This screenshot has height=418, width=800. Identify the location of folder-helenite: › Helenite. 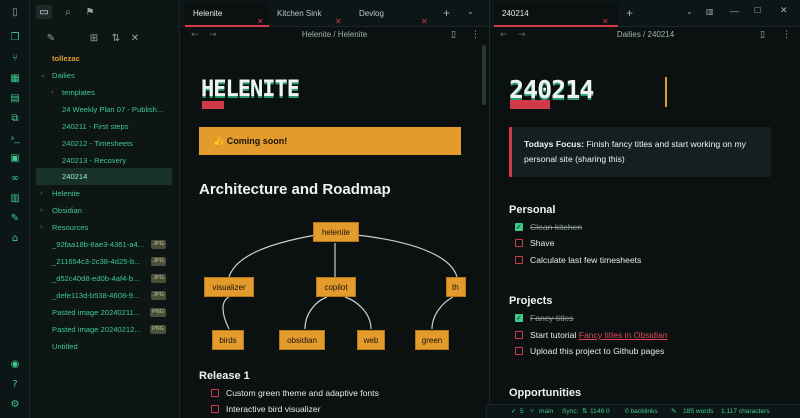
(105, 193).